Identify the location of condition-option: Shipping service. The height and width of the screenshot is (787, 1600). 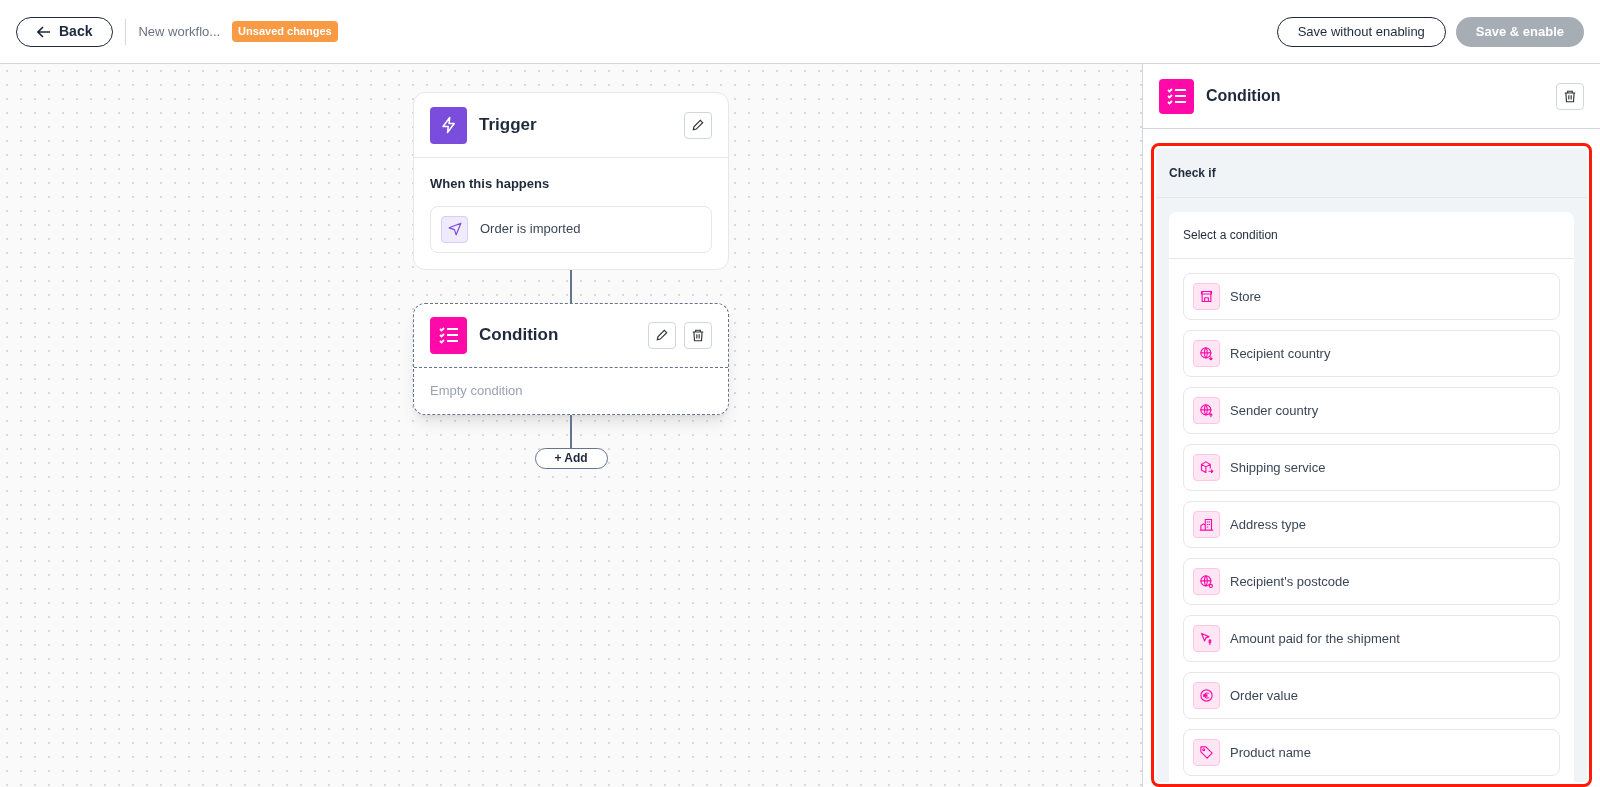
(1371, 467).